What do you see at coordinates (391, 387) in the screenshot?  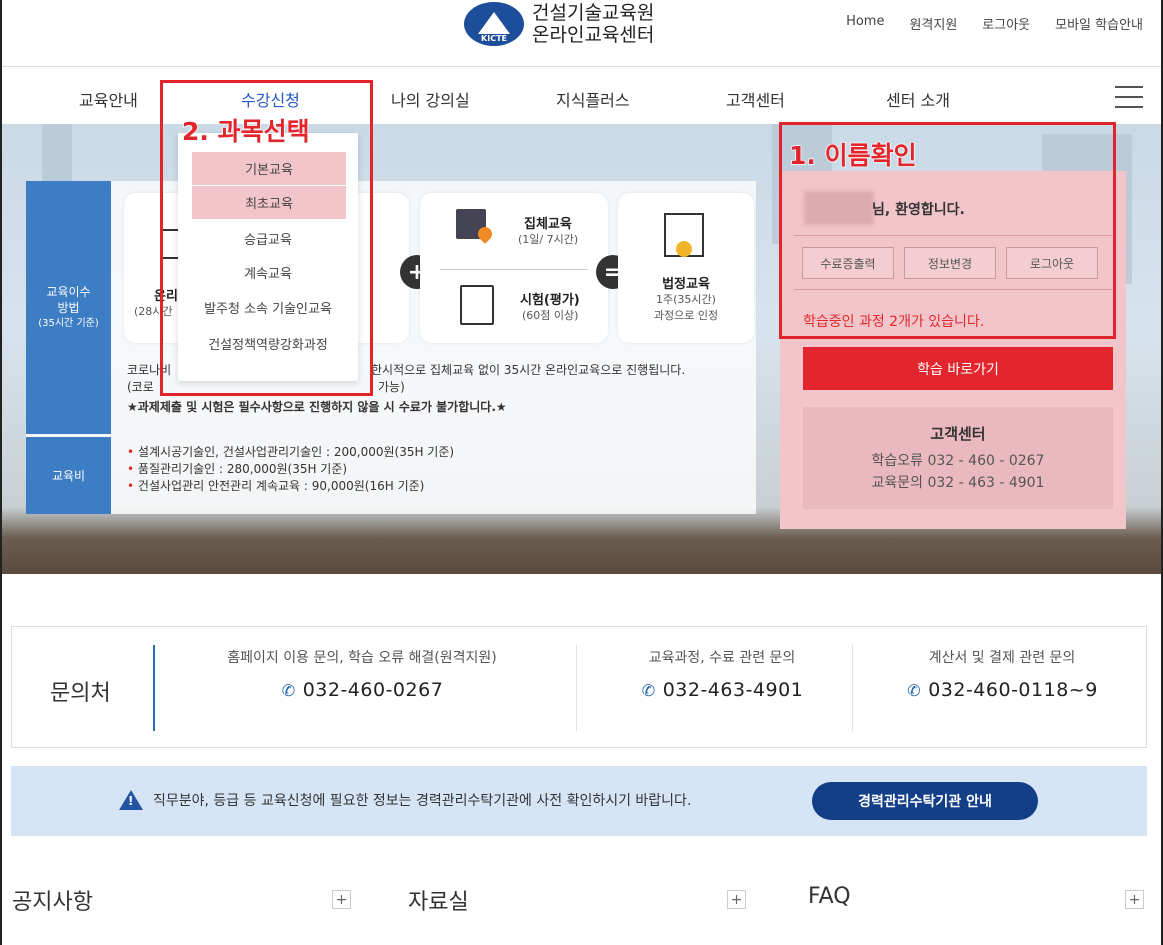 I see `covid-subnote-end: 가능)` at bounding box center [391, 387].